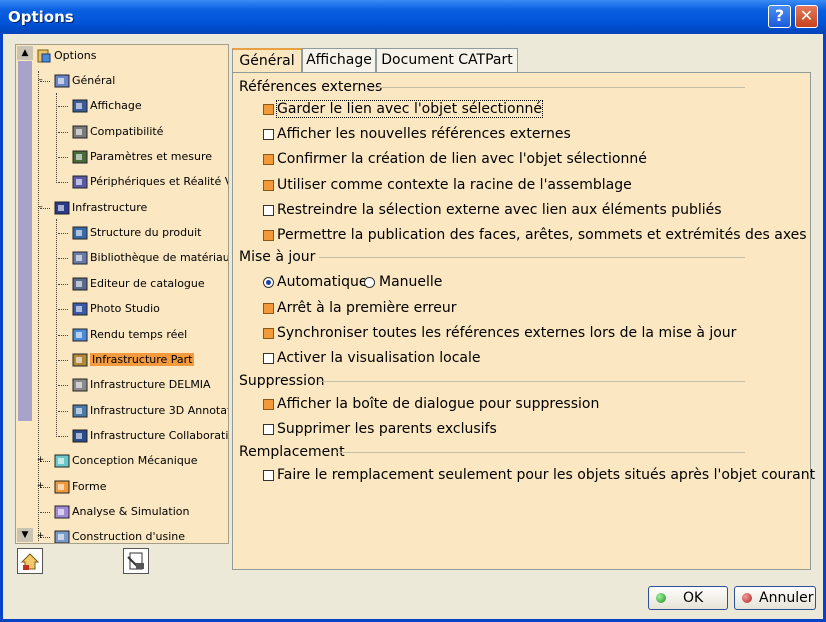 The height and width of the screenshot is (622, 826). Describe the element at coordinates (387, 429) in the screenshot. I see `option-delete-parents-label: Supprimer les parents exclusifs` at that location.